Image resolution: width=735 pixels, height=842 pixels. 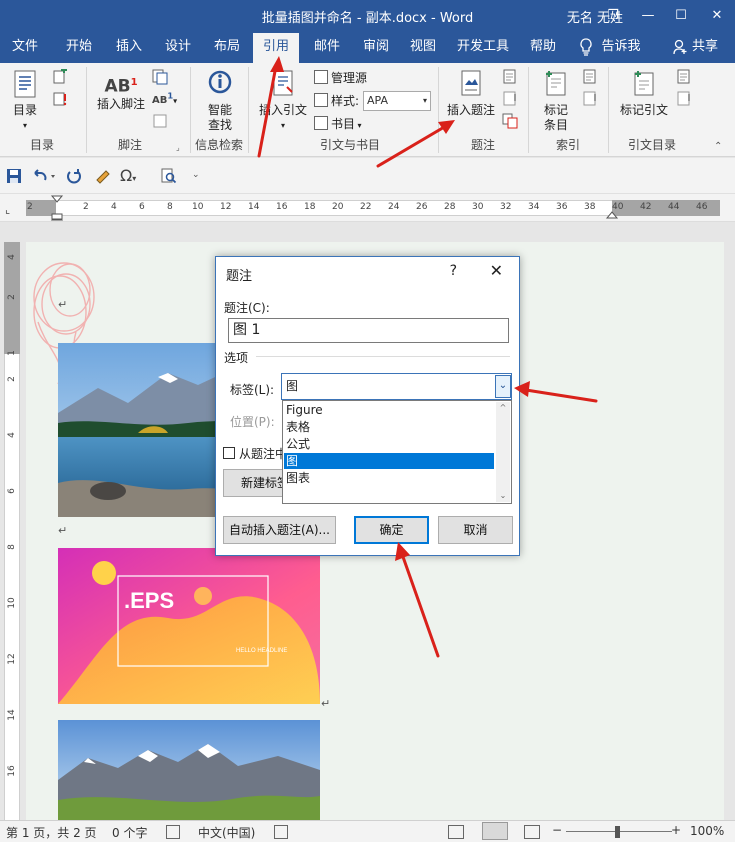 I want to click on tab-home: 开始, so click(x=79, y=47).